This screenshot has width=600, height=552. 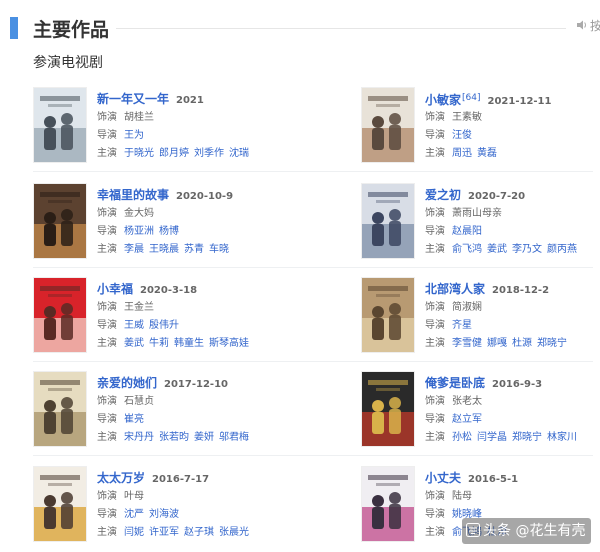 I want to click on work-title-link: 爱之初, so click(x=443, y=195).